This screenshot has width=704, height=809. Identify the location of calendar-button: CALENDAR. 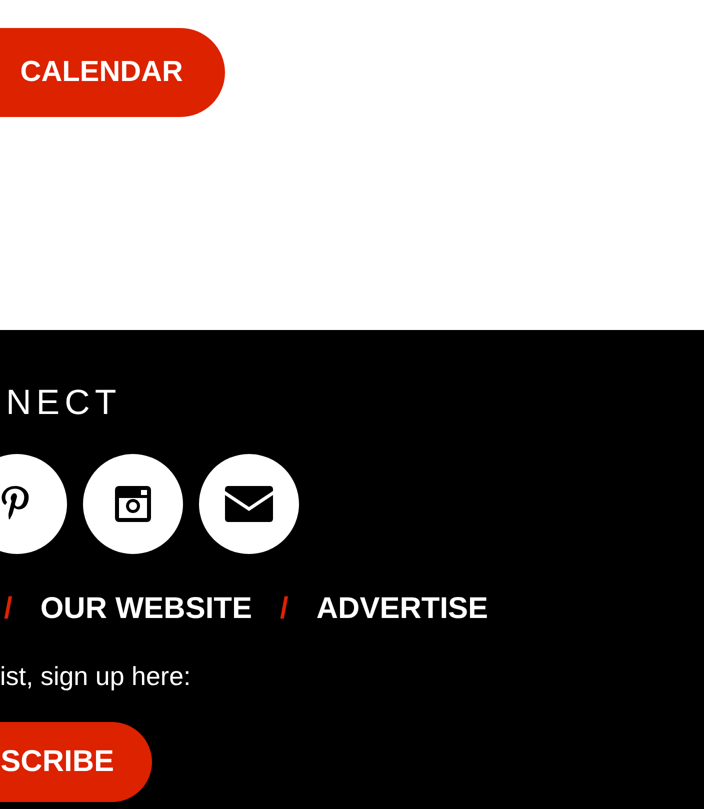
(112, 72).